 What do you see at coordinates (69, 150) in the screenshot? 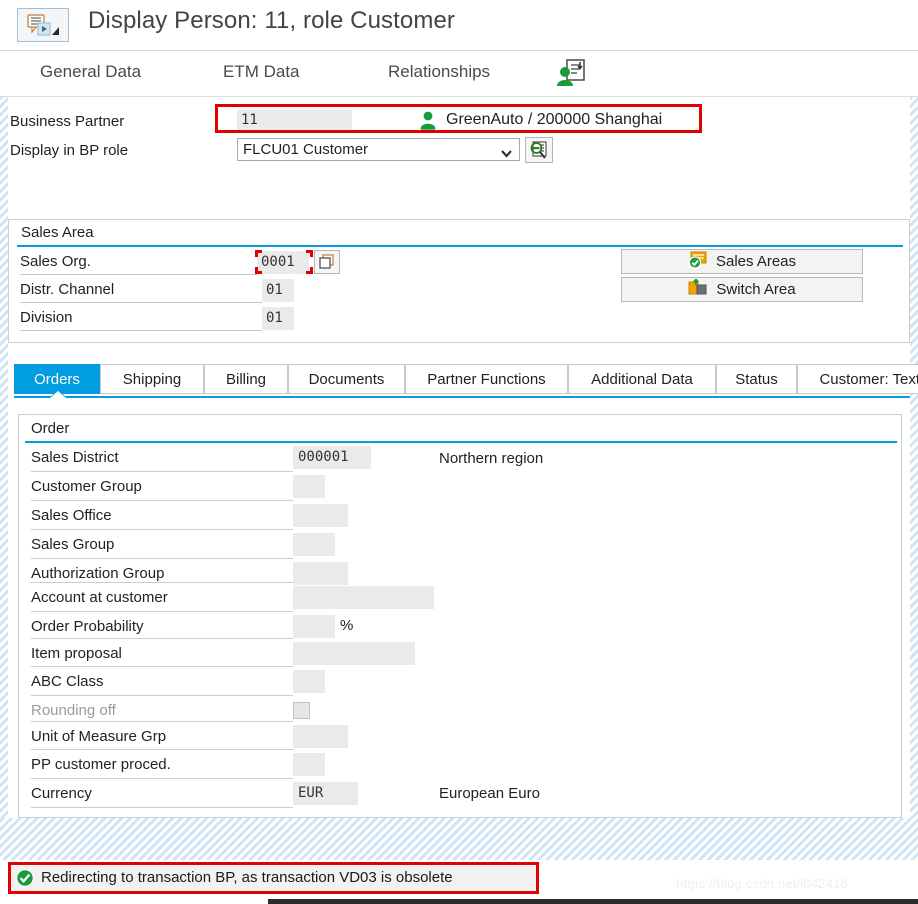
I see `bp-role-label: Display in BP role` at bounding box center [69, 150].